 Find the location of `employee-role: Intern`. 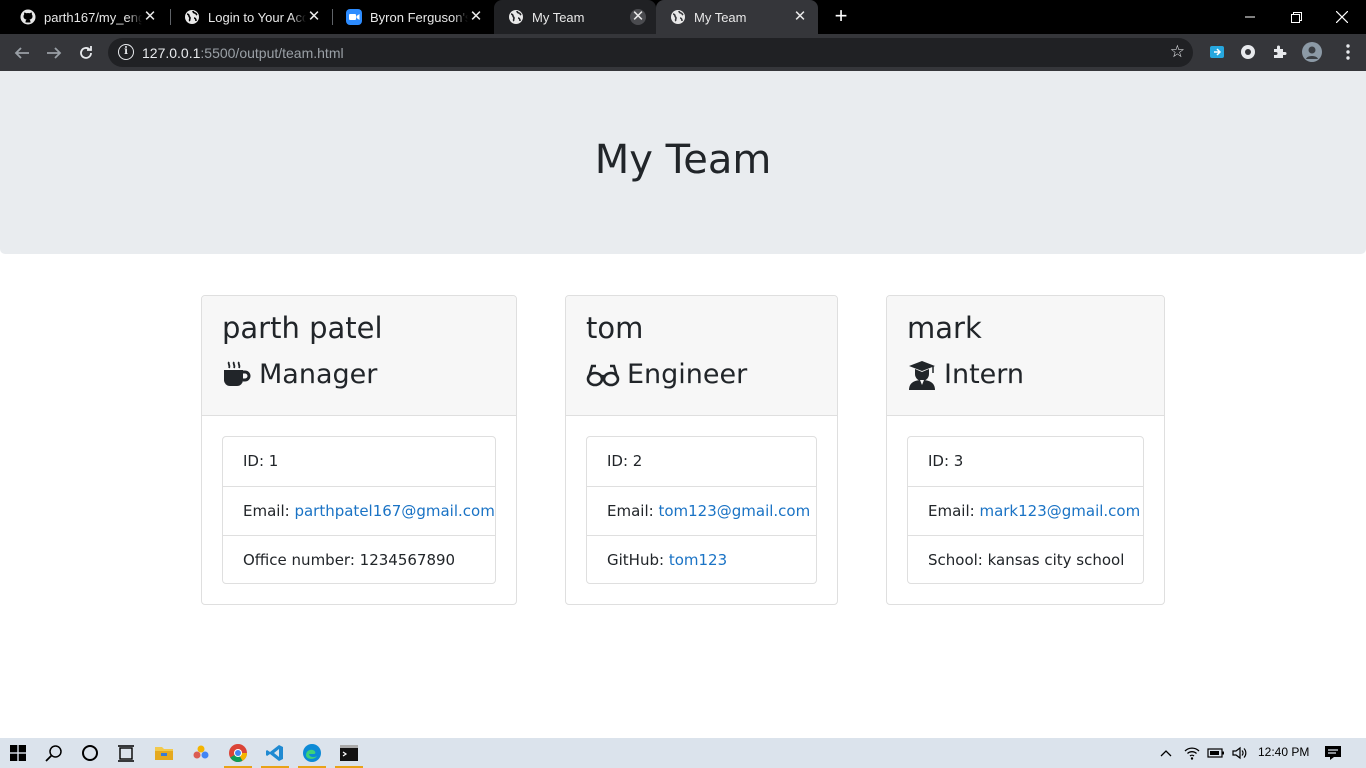

employee-role: Intern is located at coordinates (965, 374).